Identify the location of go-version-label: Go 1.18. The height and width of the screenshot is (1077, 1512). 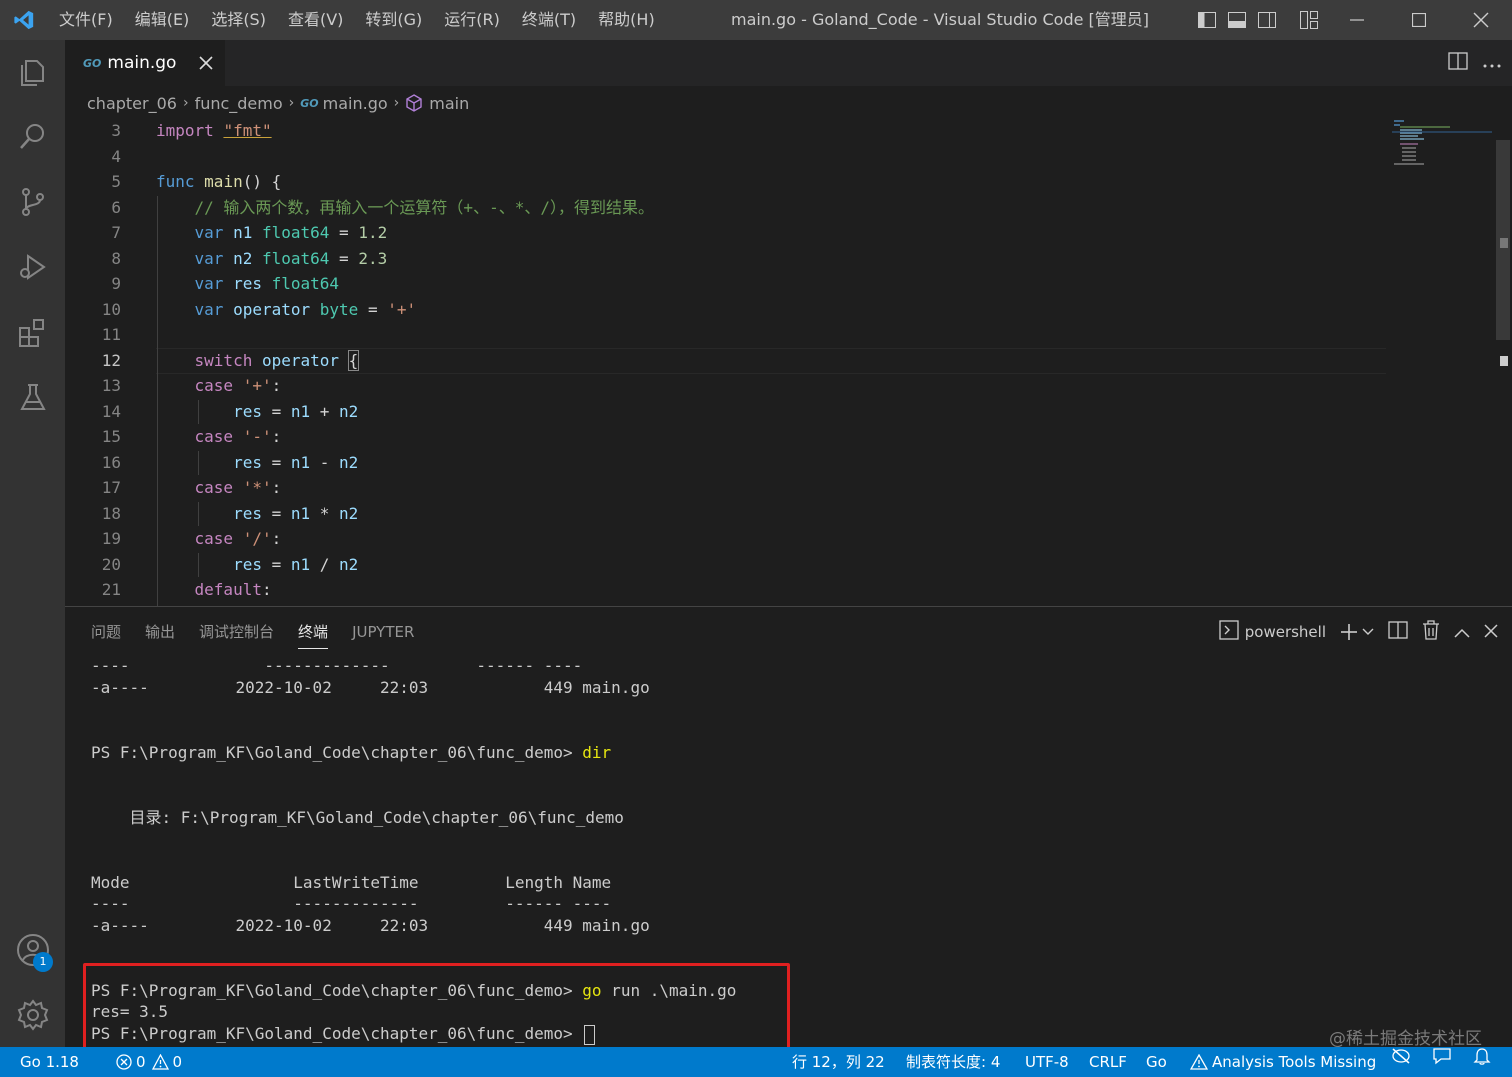
(49, 1062).